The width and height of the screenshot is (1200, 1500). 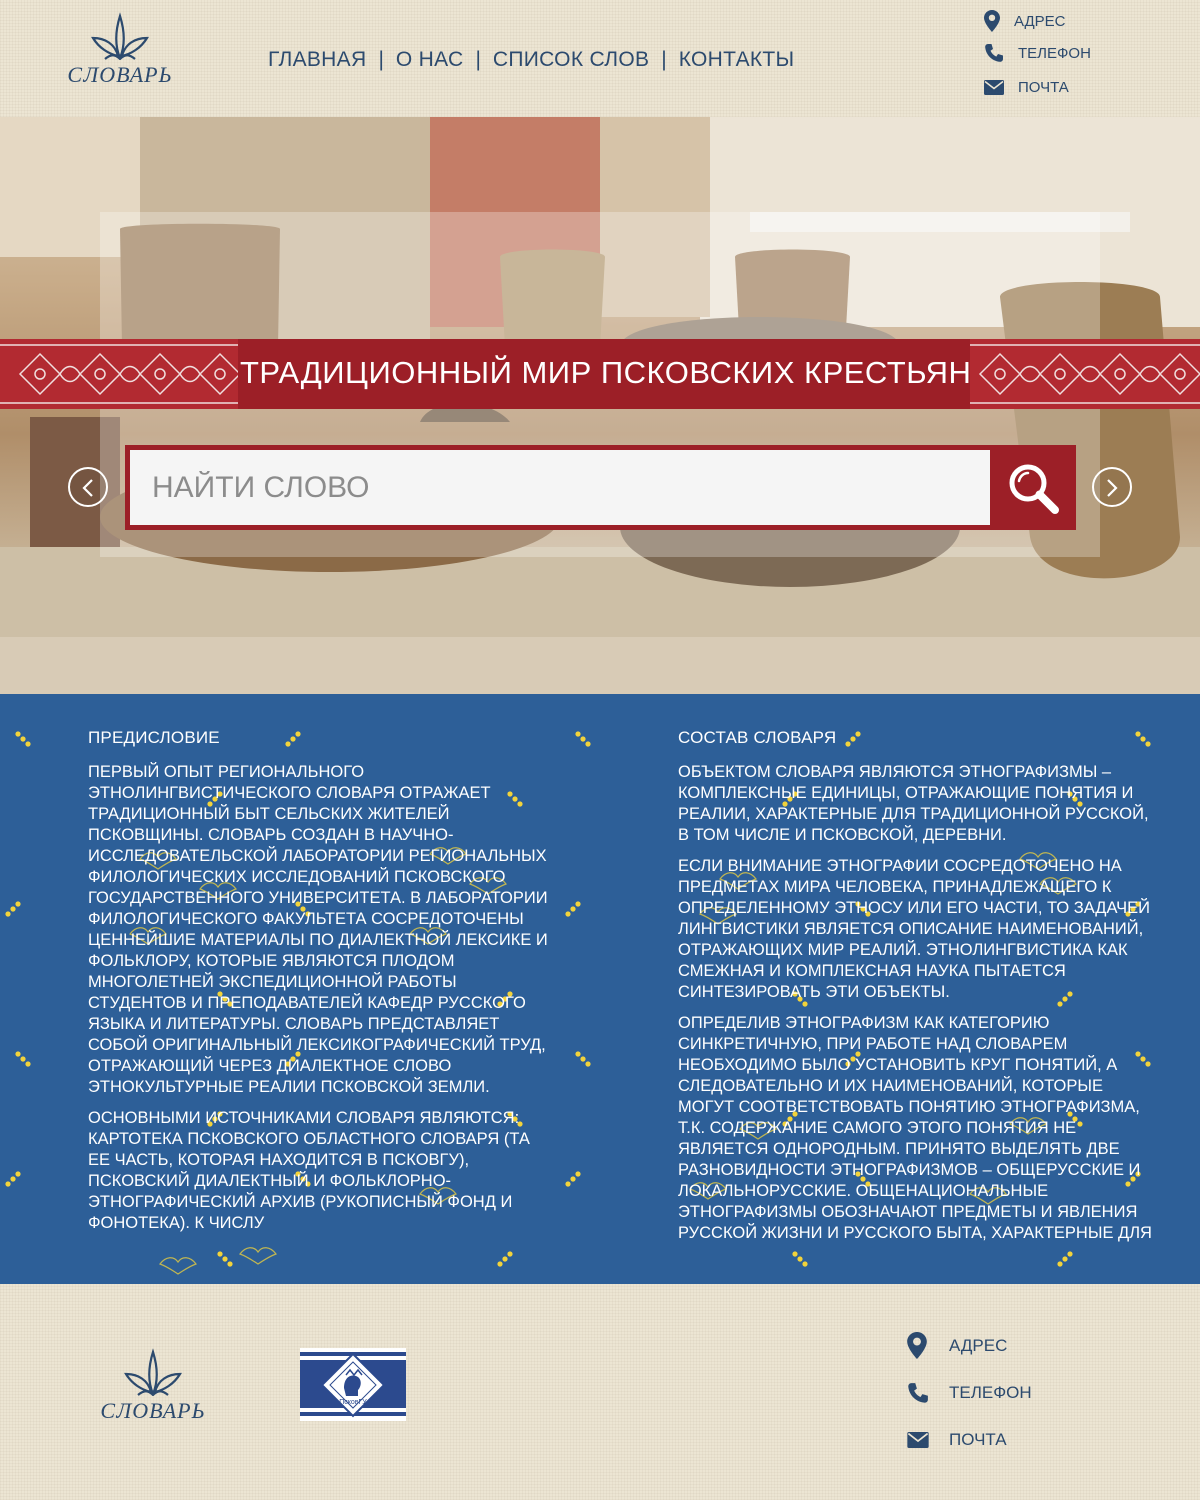 I want to click on header-email-link: ПОЧТА, so click(x=1026, y=87).